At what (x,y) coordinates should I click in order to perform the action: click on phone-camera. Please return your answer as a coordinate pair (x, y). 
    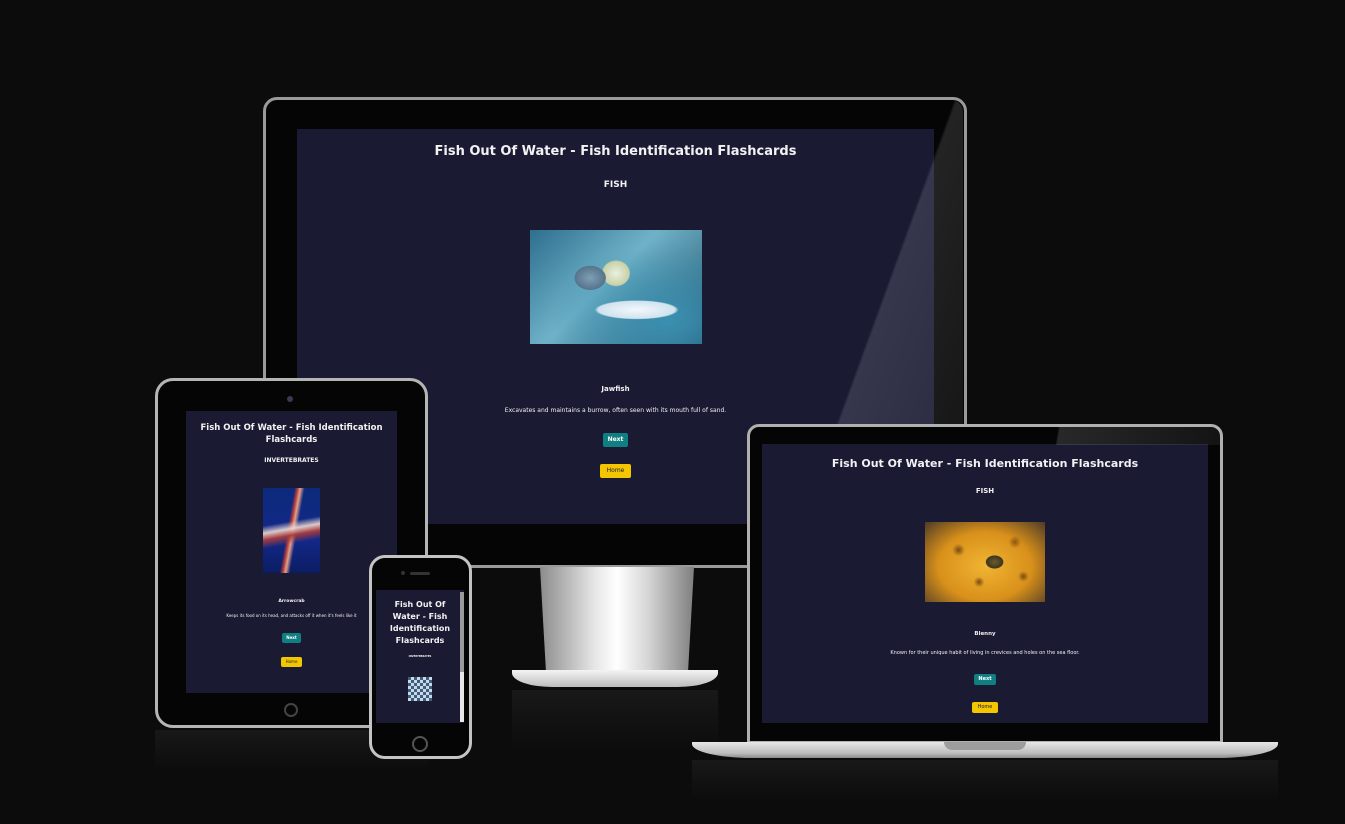
    Looking at the image, I should click on (403, 573).